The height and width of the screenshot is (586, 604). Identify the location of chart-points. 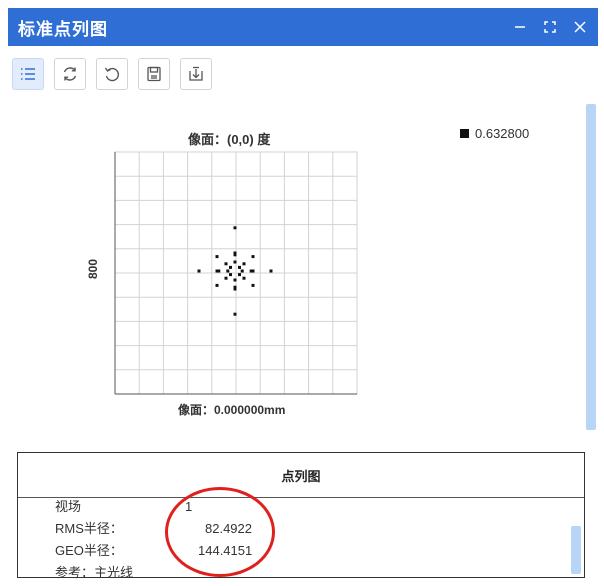
(235, 271).